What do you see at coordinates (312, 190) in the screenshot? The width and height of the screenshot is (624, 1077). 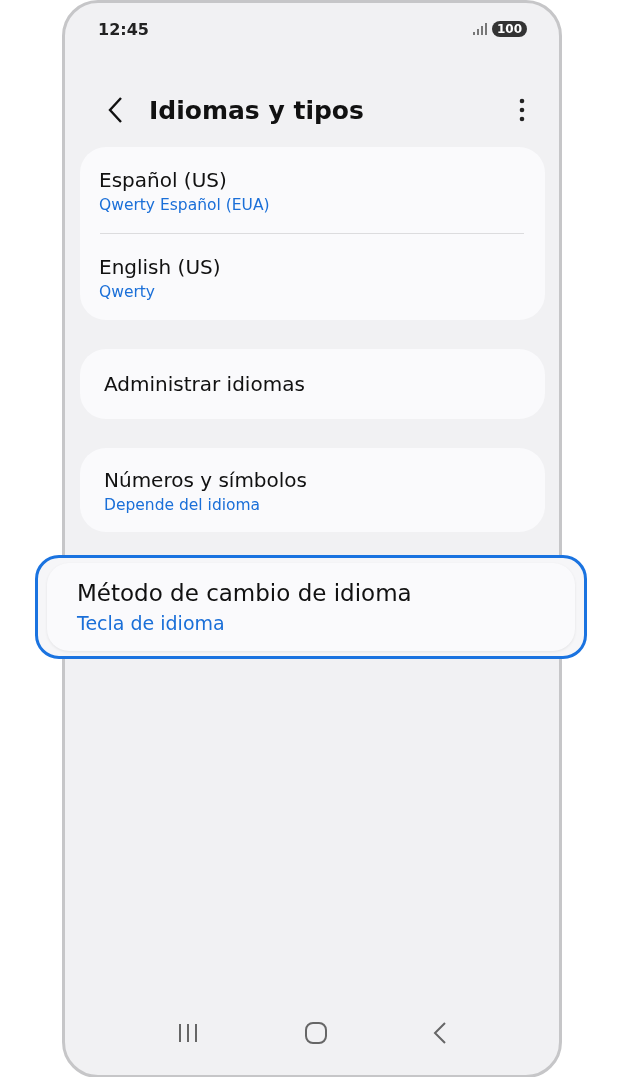 I see `settings-item: Español (US) Qwerty Español (EUA)` at bounding box center [312, 190].